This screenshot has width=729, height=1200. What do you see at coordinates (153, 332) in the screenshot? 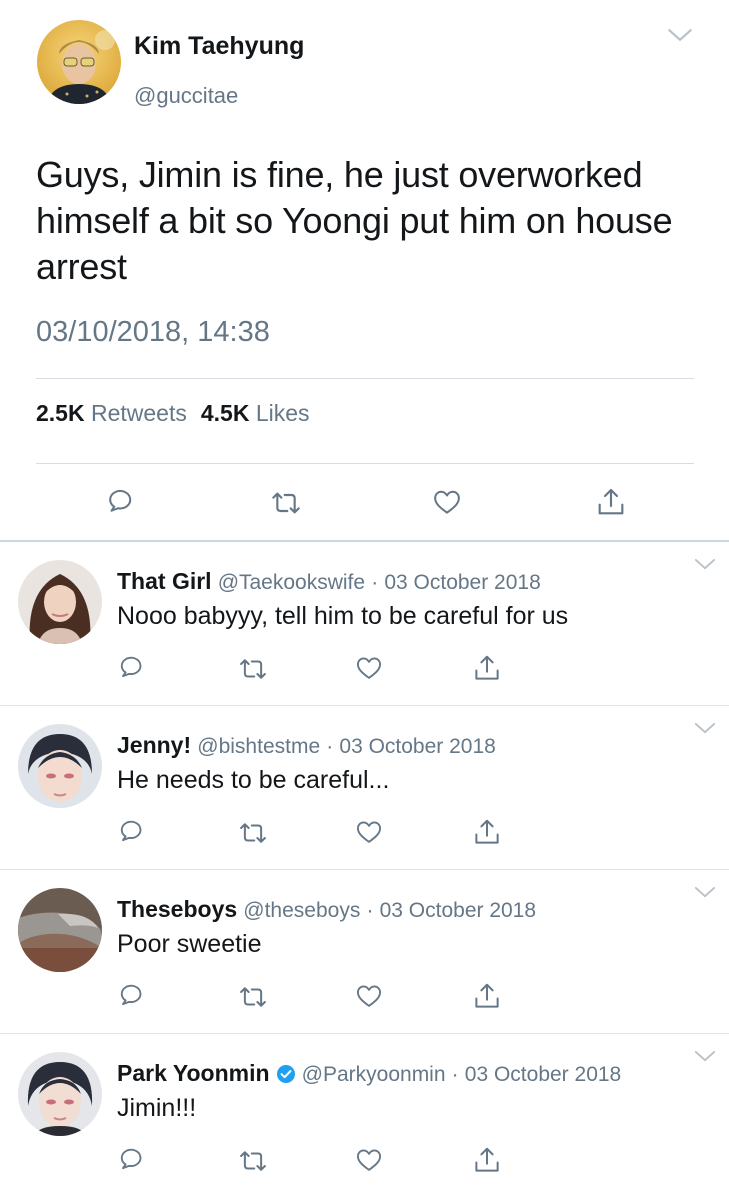
I see `tweet-timestamp: 03/10/2018, 14:38` at bounding box center [153, 332].